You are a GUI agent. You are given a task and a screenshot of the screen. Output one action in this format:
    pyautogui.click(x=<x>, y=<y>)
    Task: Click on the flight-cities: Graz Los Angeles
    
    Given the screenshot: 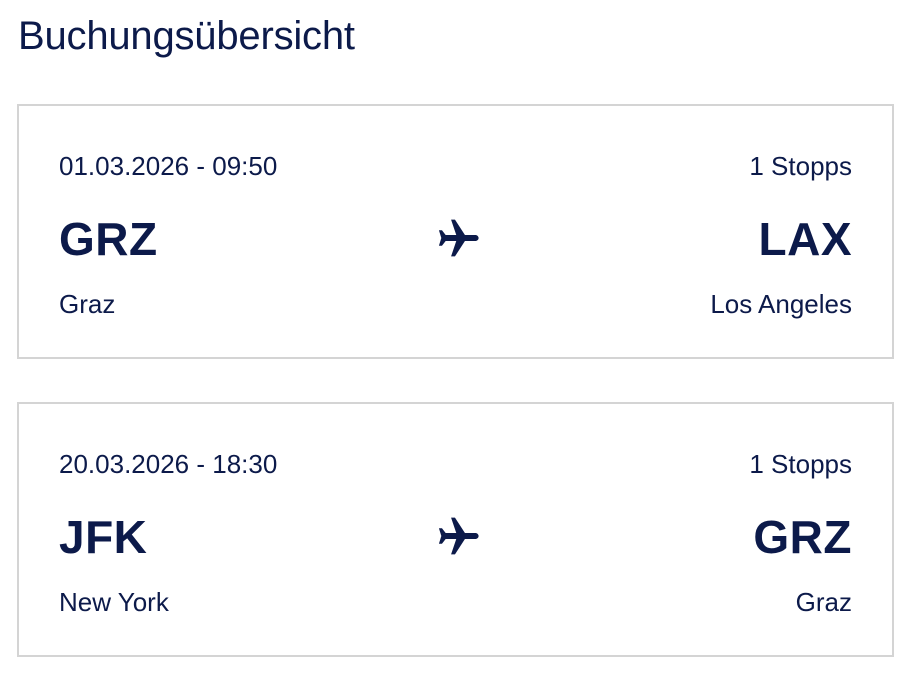 What is the action you would take?
    pyautogui.click(x=455, y=304)
    